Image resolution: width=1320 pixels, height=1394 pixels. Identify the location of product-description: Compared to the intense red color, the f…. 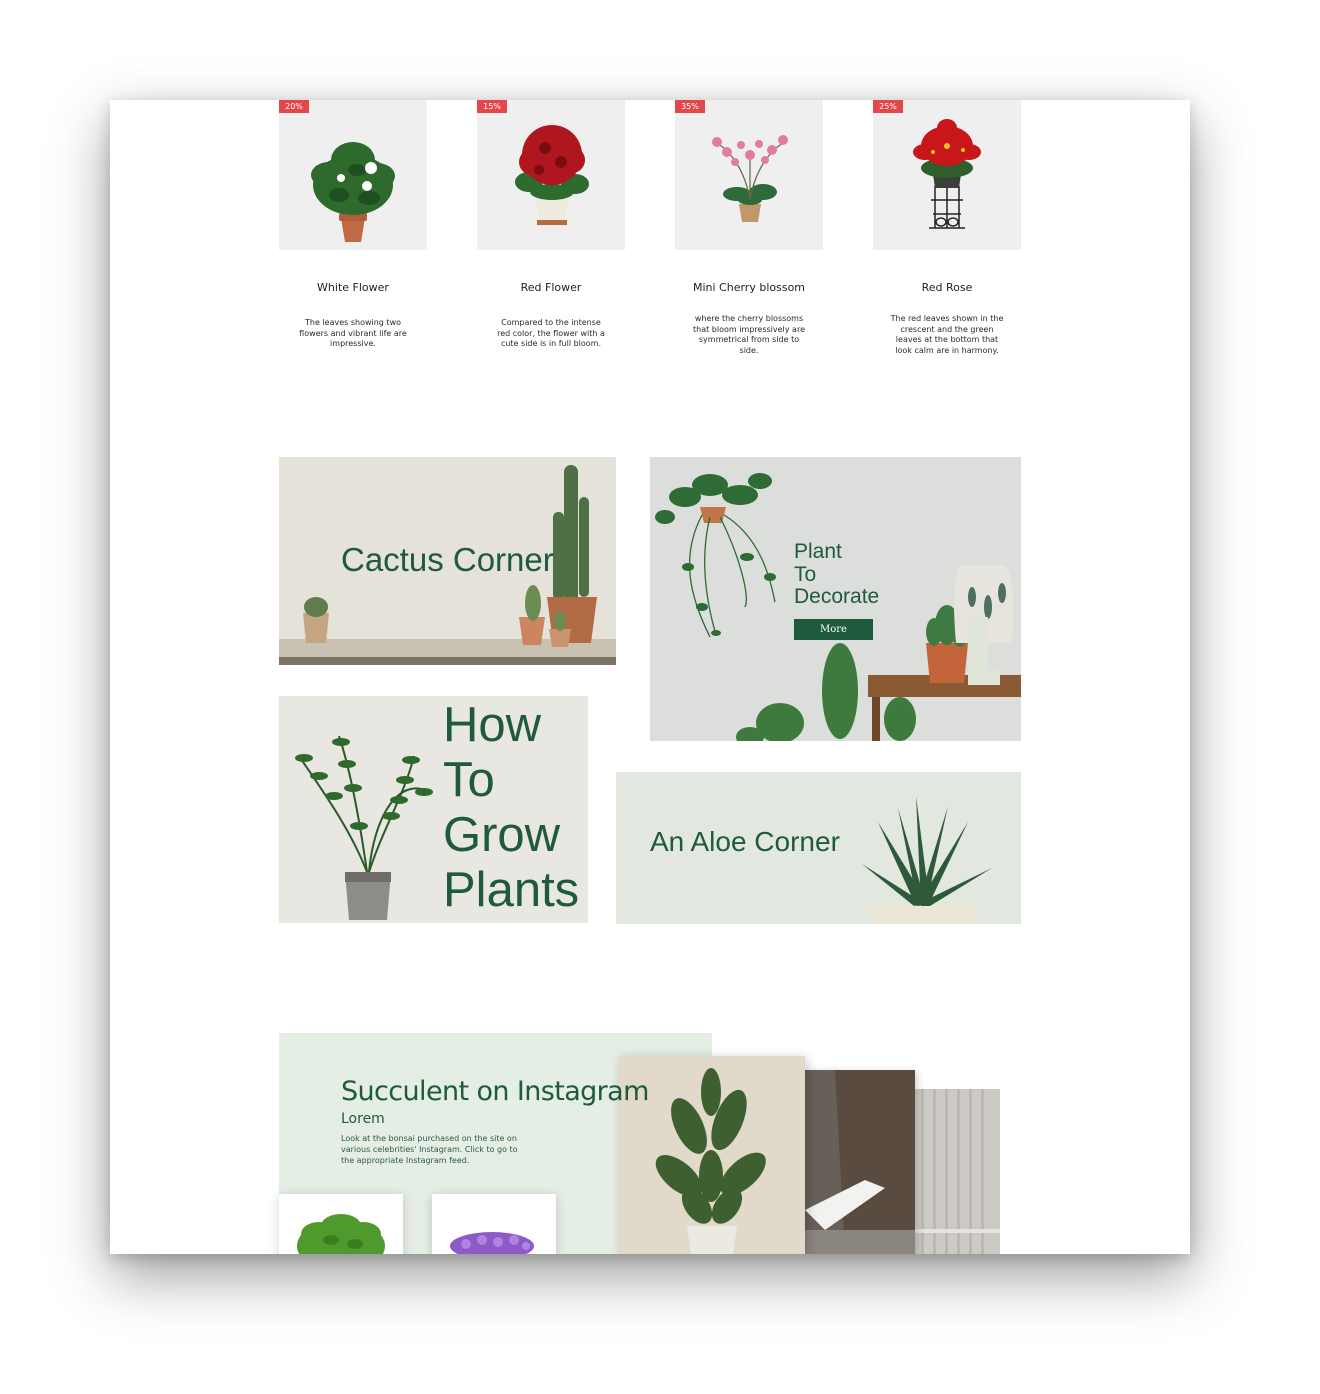
(551, 333).